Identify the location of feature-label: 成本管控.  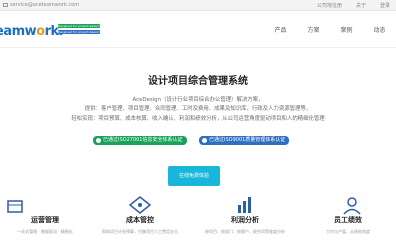
(140, 220).